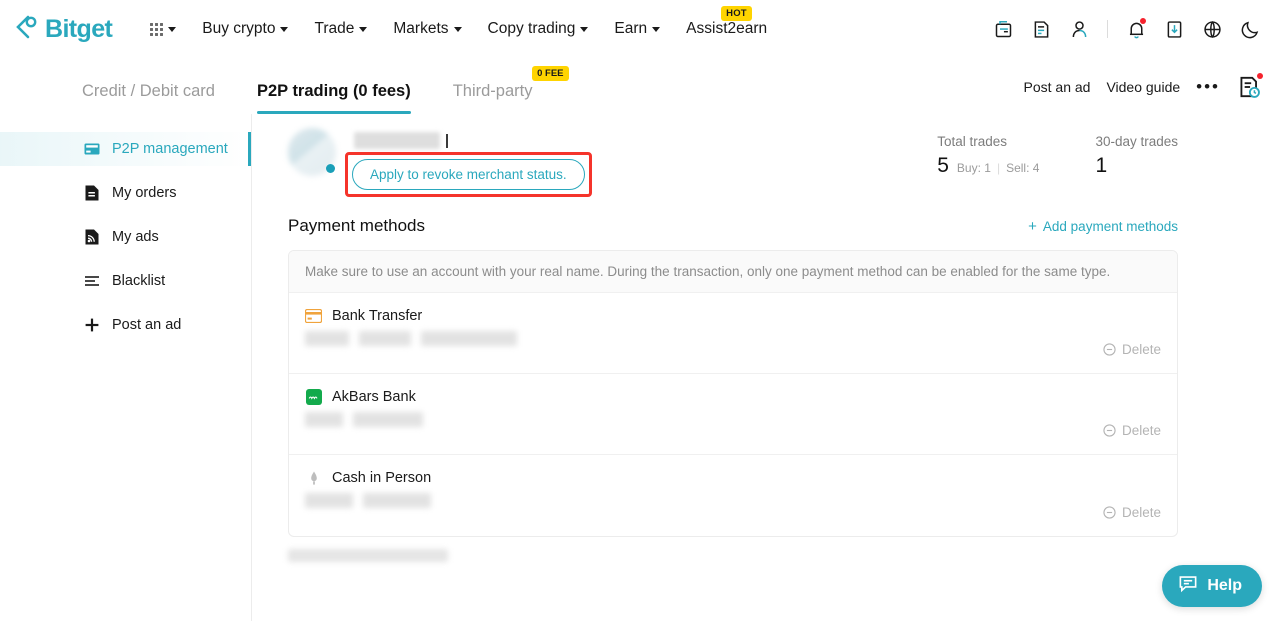  I want to click on sidebar-item-p2p-management: P2P management, so click(125, 149).